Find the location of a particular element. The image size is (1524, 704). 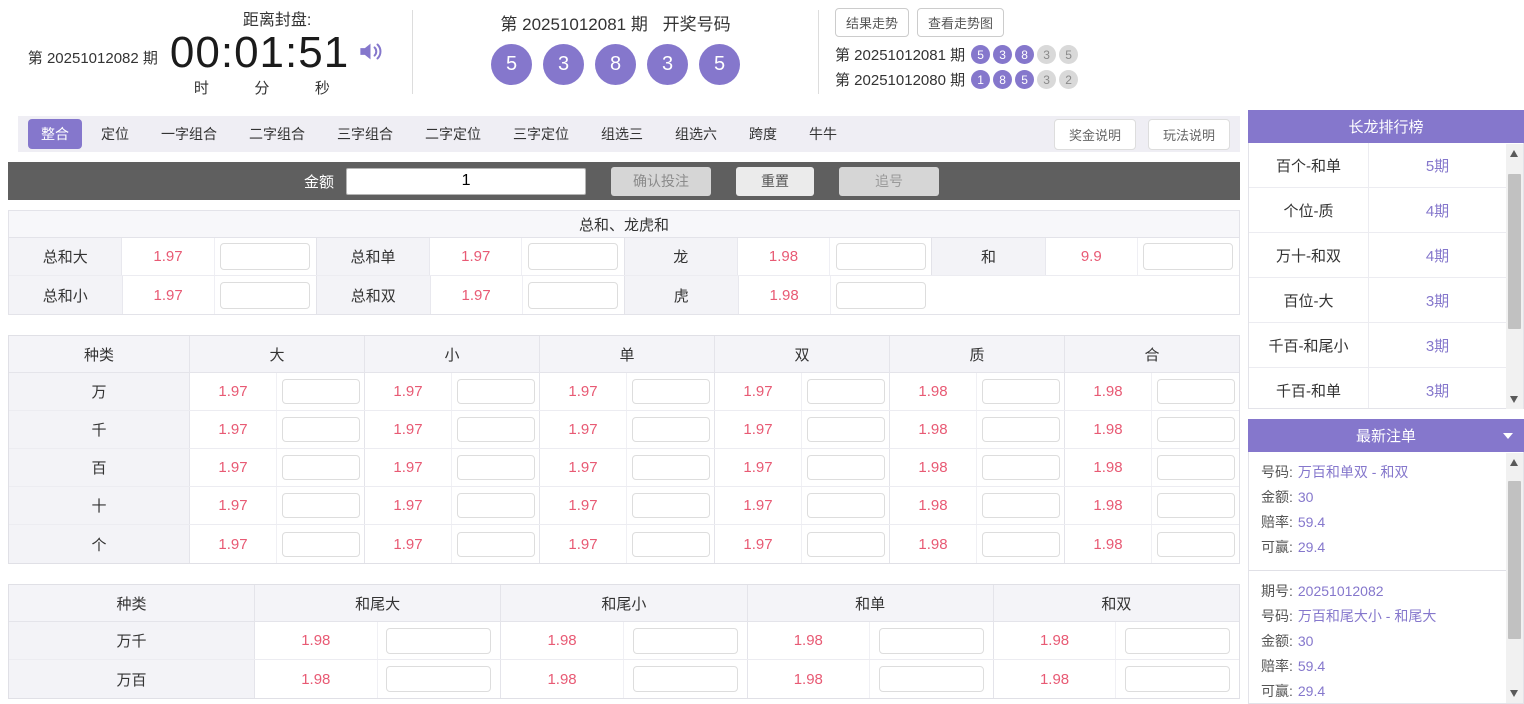

history-issue: 第 20251012081 期 is located at coordinates (900, 55).